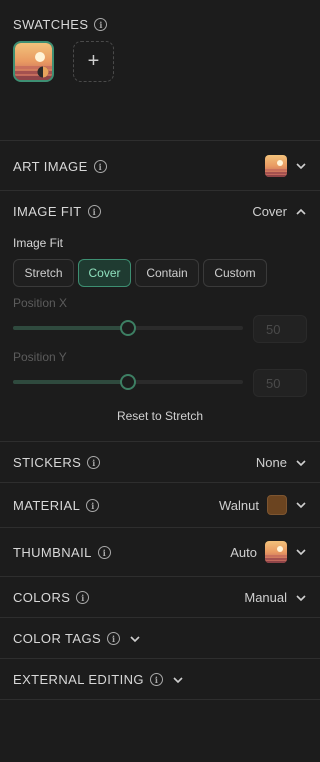 This screenshot has width=320, height=762. What do you see at coordinates (40, 303) in the screenshot?
I see `position-x-label: Position X` at bounding box center [40, 303].